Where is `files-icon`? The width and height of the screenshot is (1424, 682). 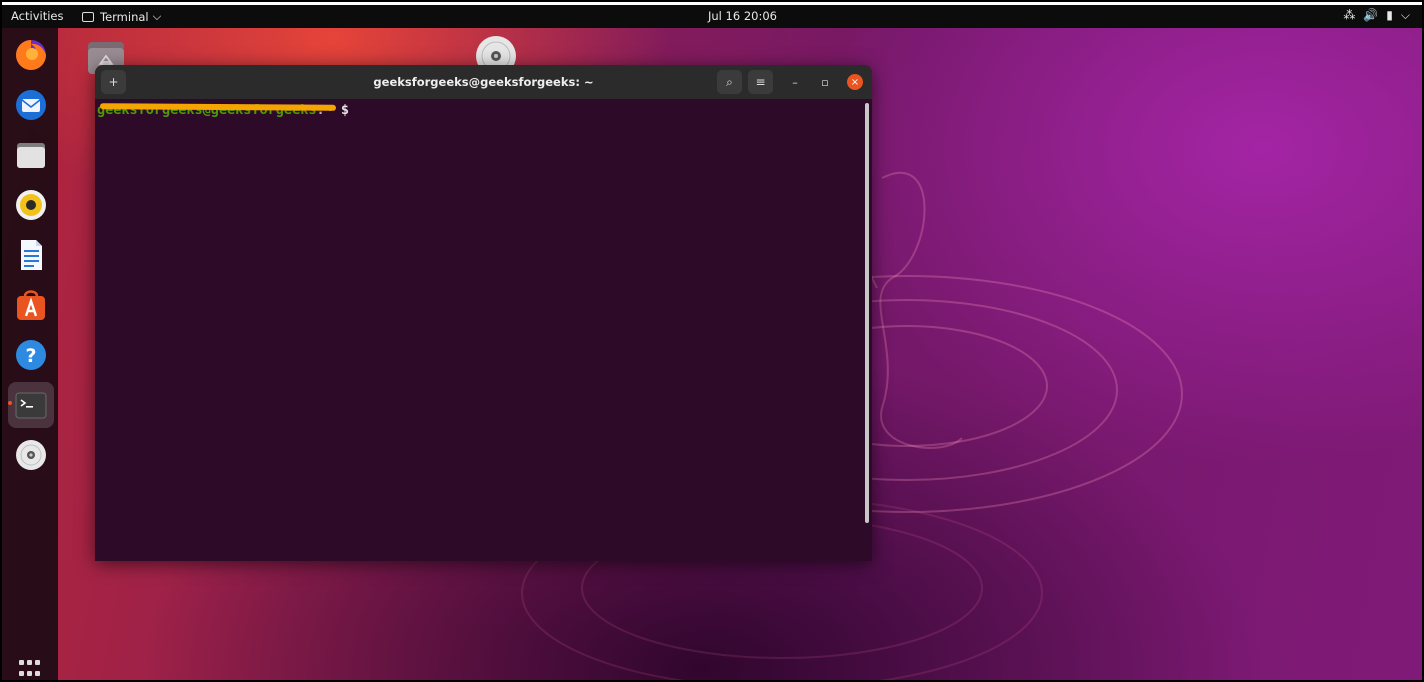 files-icon is located at coordinates (31, 155).